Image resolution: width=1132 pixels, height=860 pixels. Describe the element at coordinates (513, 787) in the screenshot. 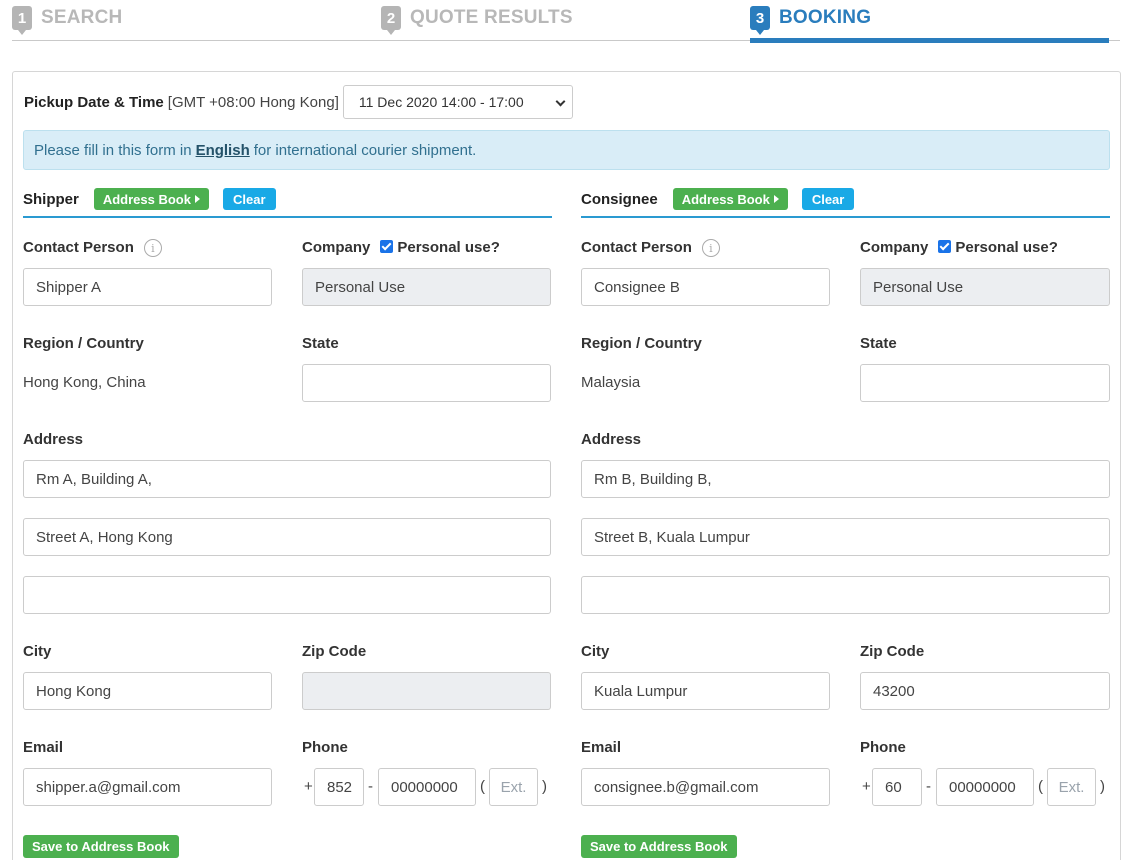

I see `shipper-phone-ext-input: Ext.` at that location.